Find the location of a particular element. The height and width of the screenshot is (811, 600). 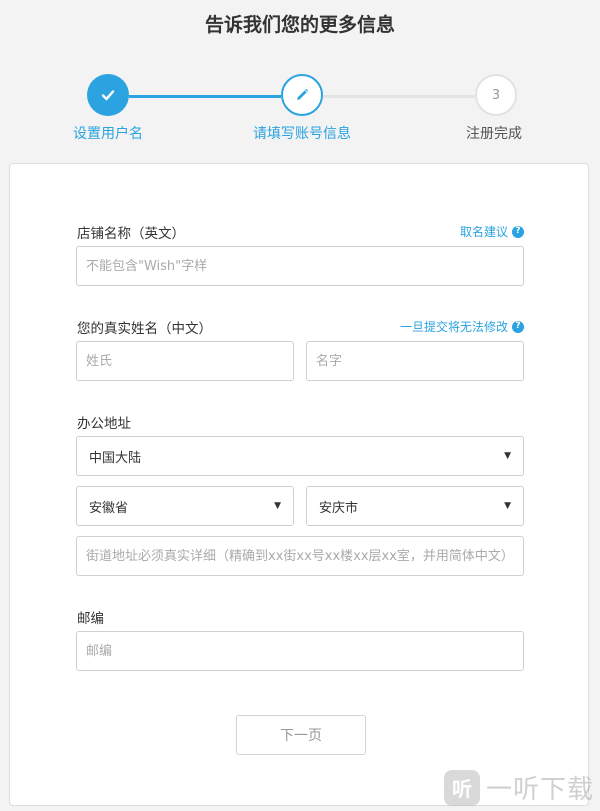

city-value: 安庆市 is located at coordinates (339, 508).